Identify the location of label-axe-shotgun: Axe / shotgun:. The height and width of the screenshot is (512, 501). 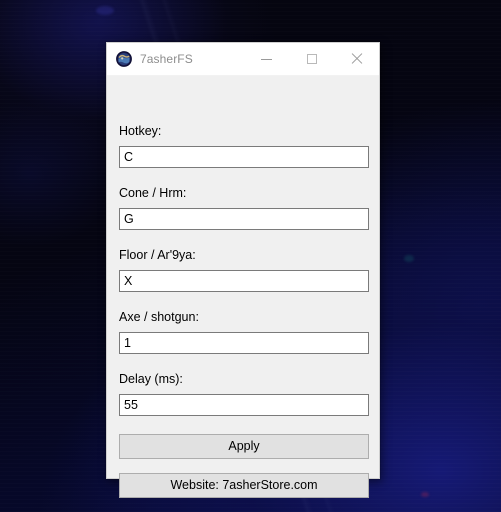
(159, 317).